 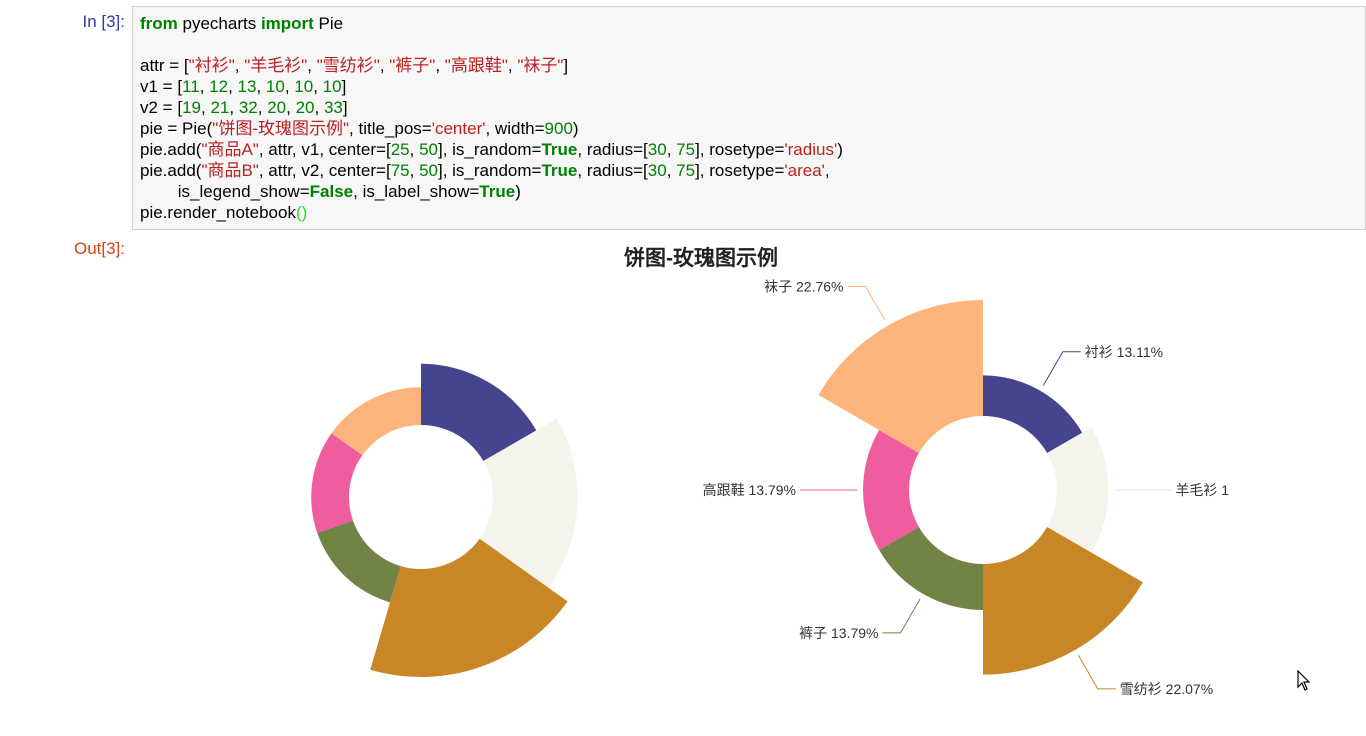 What do you see at coordinates (1202, 490) in the screenshot?
I see `slice-label: 羊毛衫 1` at bounding box center [1202, 490].